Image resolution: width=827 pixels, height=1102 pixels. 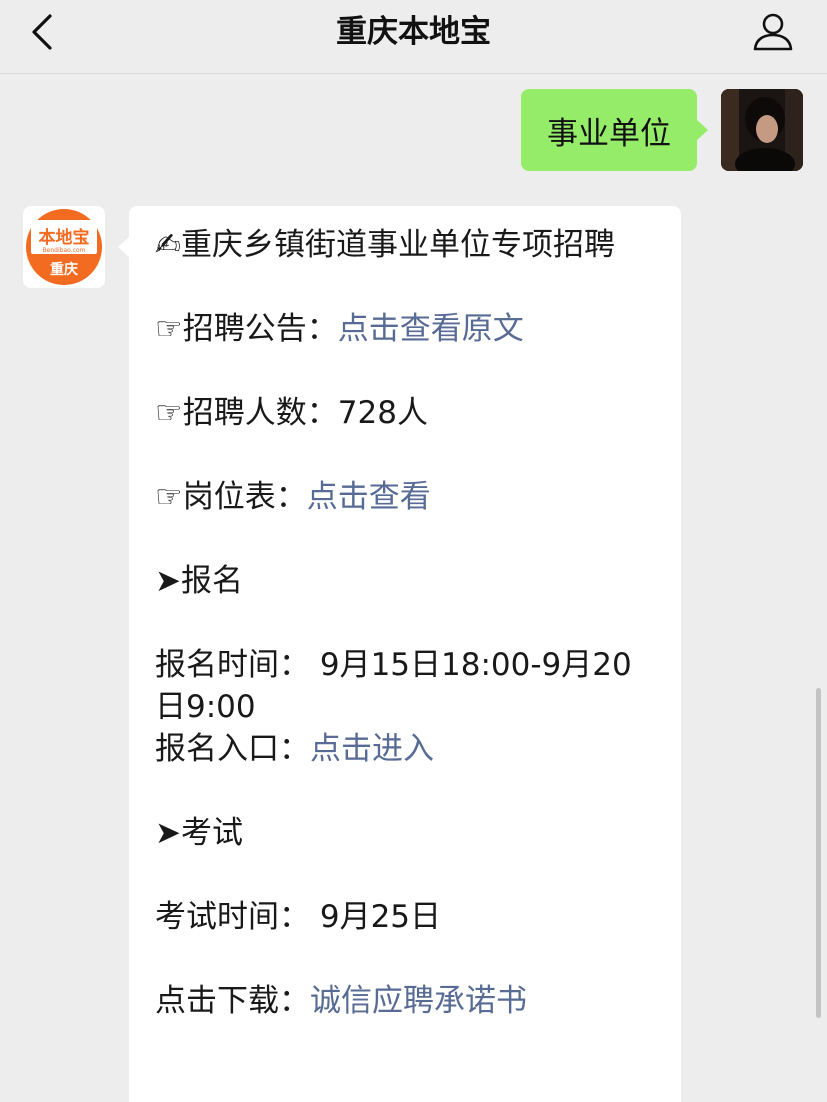 What do you see at coordinates (64, 237) in the screenshot?
I see `logo-text-top: 本地宝` at bounding box center [64, 237].